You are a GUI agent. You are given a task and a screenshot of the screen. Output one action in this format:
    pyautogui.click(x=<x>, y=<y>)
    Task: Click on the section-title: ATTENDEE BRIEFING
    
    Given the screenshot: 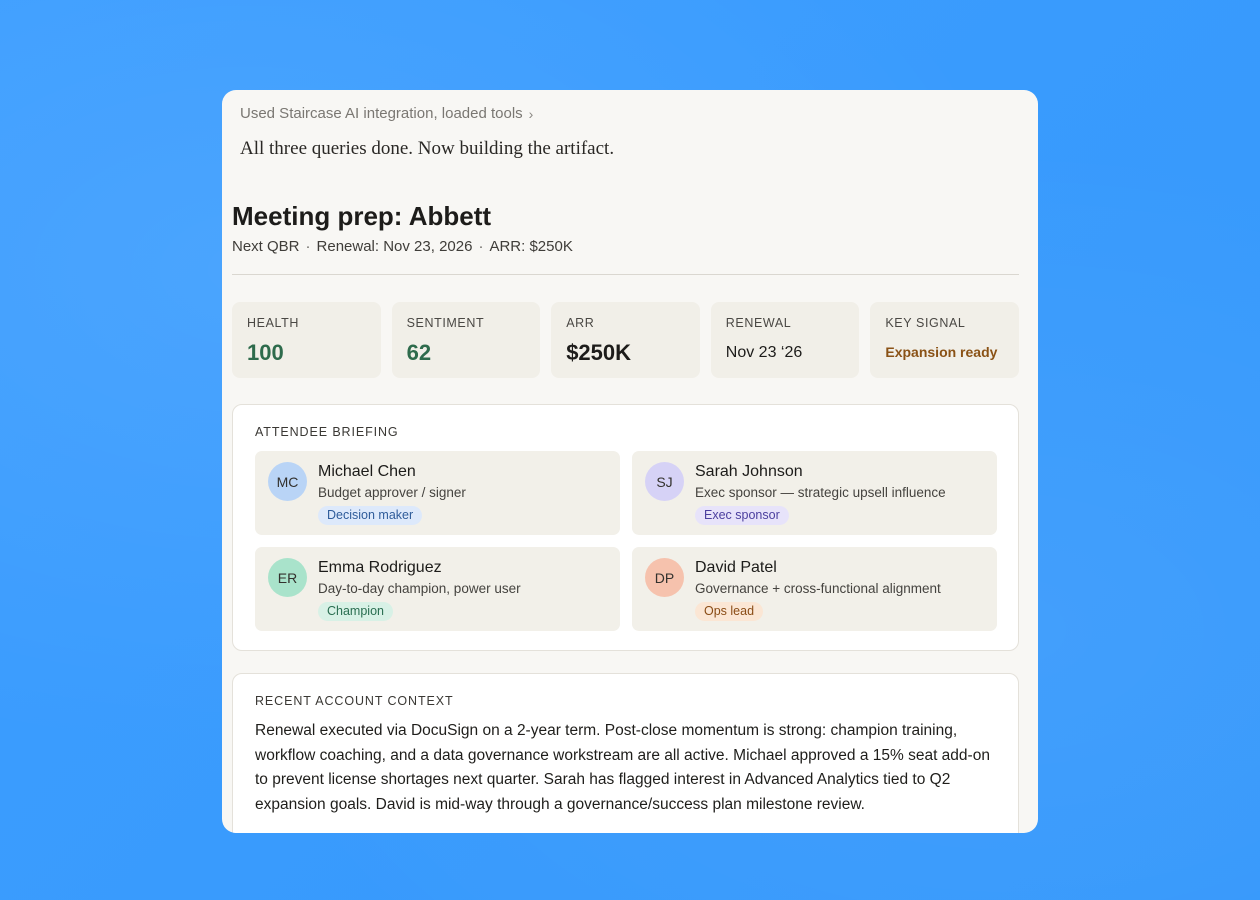 What is the action you would take?
    pyautogui.click(x=327, y=432)
    